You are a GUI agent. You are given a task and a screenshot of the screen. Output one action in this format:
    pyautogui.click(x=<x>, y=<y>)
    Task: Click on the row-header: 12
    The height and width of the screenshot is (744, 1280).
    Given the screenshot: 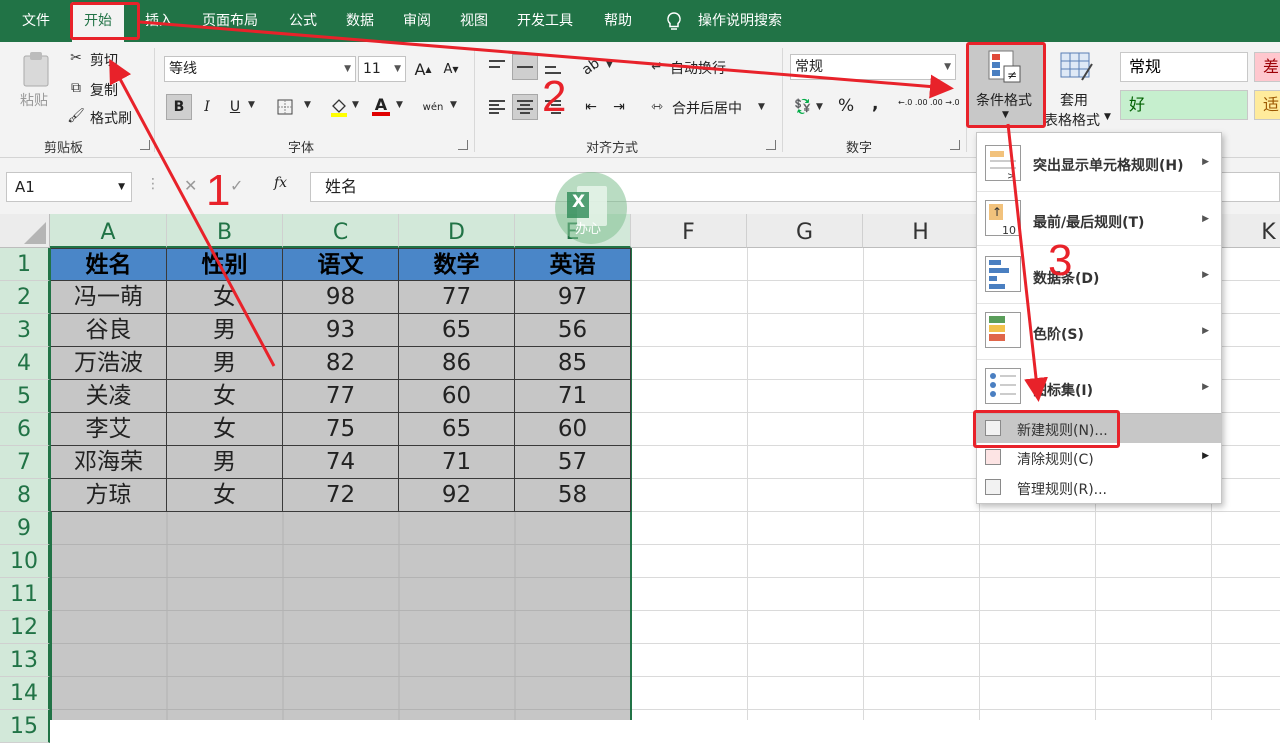 What is the action you would take?
    pyautogui.click(x=25, y=627)
    